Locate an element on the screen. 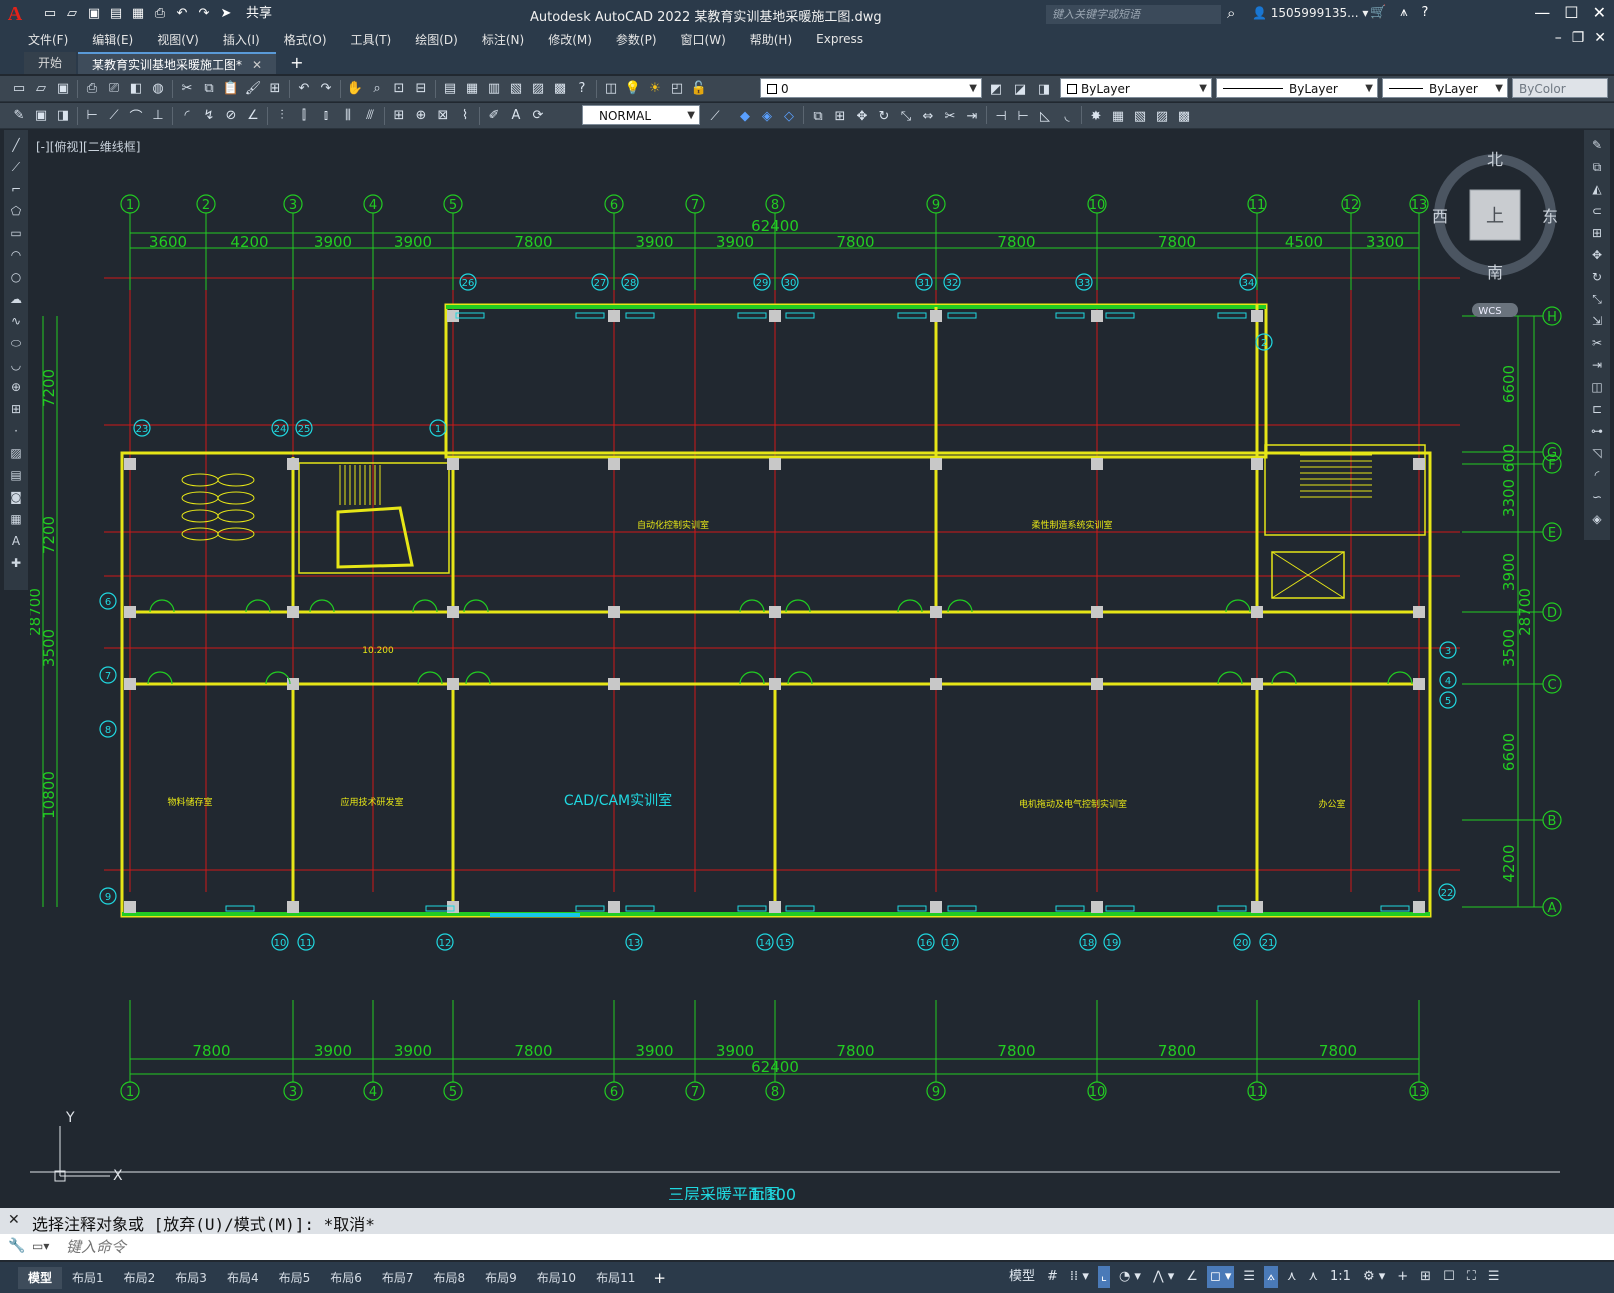  command-input is located at coordinates (766, 1247).